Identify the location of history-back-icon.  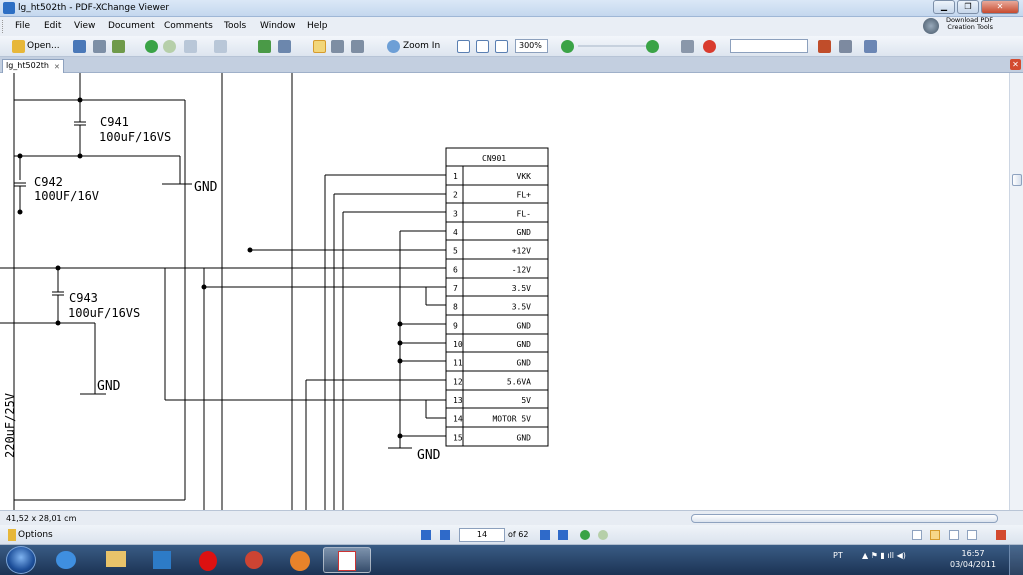
(585, 535).